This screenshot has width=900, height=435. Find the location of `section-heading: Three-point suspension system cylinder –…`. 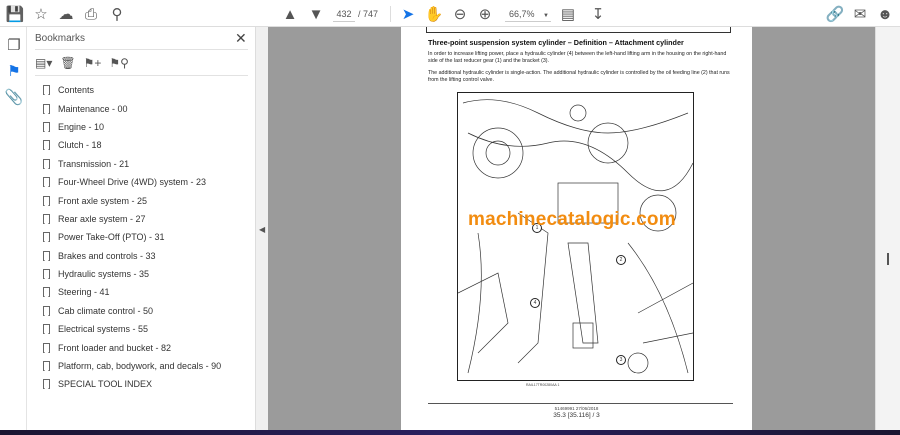

section-heading: Three-point suspension system cylinder –… is located at coordinates (556, 42).